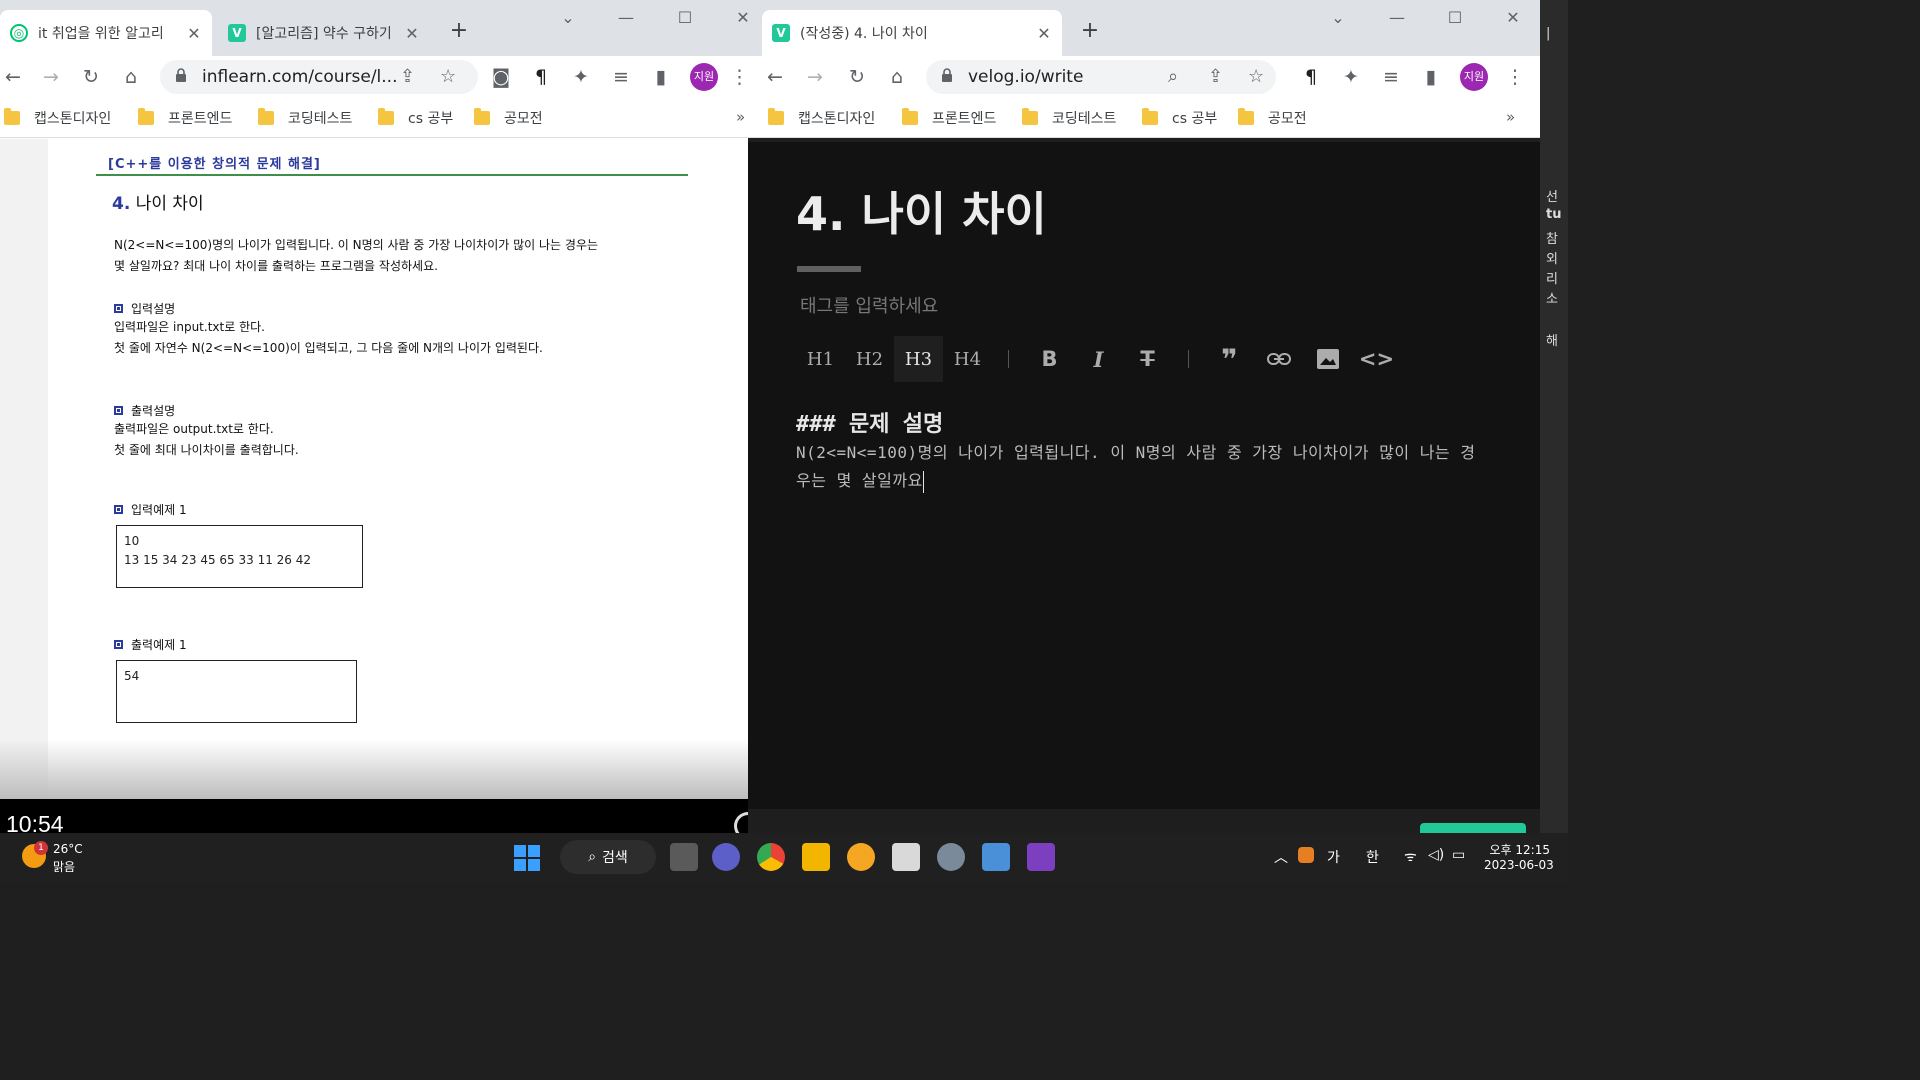 The width and height of the screenshot is (1920, 1080). Describe the element at coordinates (1281, 857) in the screenshot. I see `tray-overflow-icon: ︿` at that location.